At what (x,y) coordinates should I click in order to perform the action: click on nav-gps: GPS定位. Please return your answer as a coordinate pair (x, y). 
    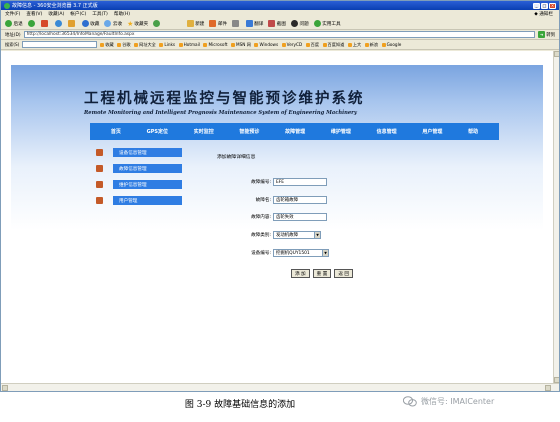
    Looking at the image, I should click on (157, 131).